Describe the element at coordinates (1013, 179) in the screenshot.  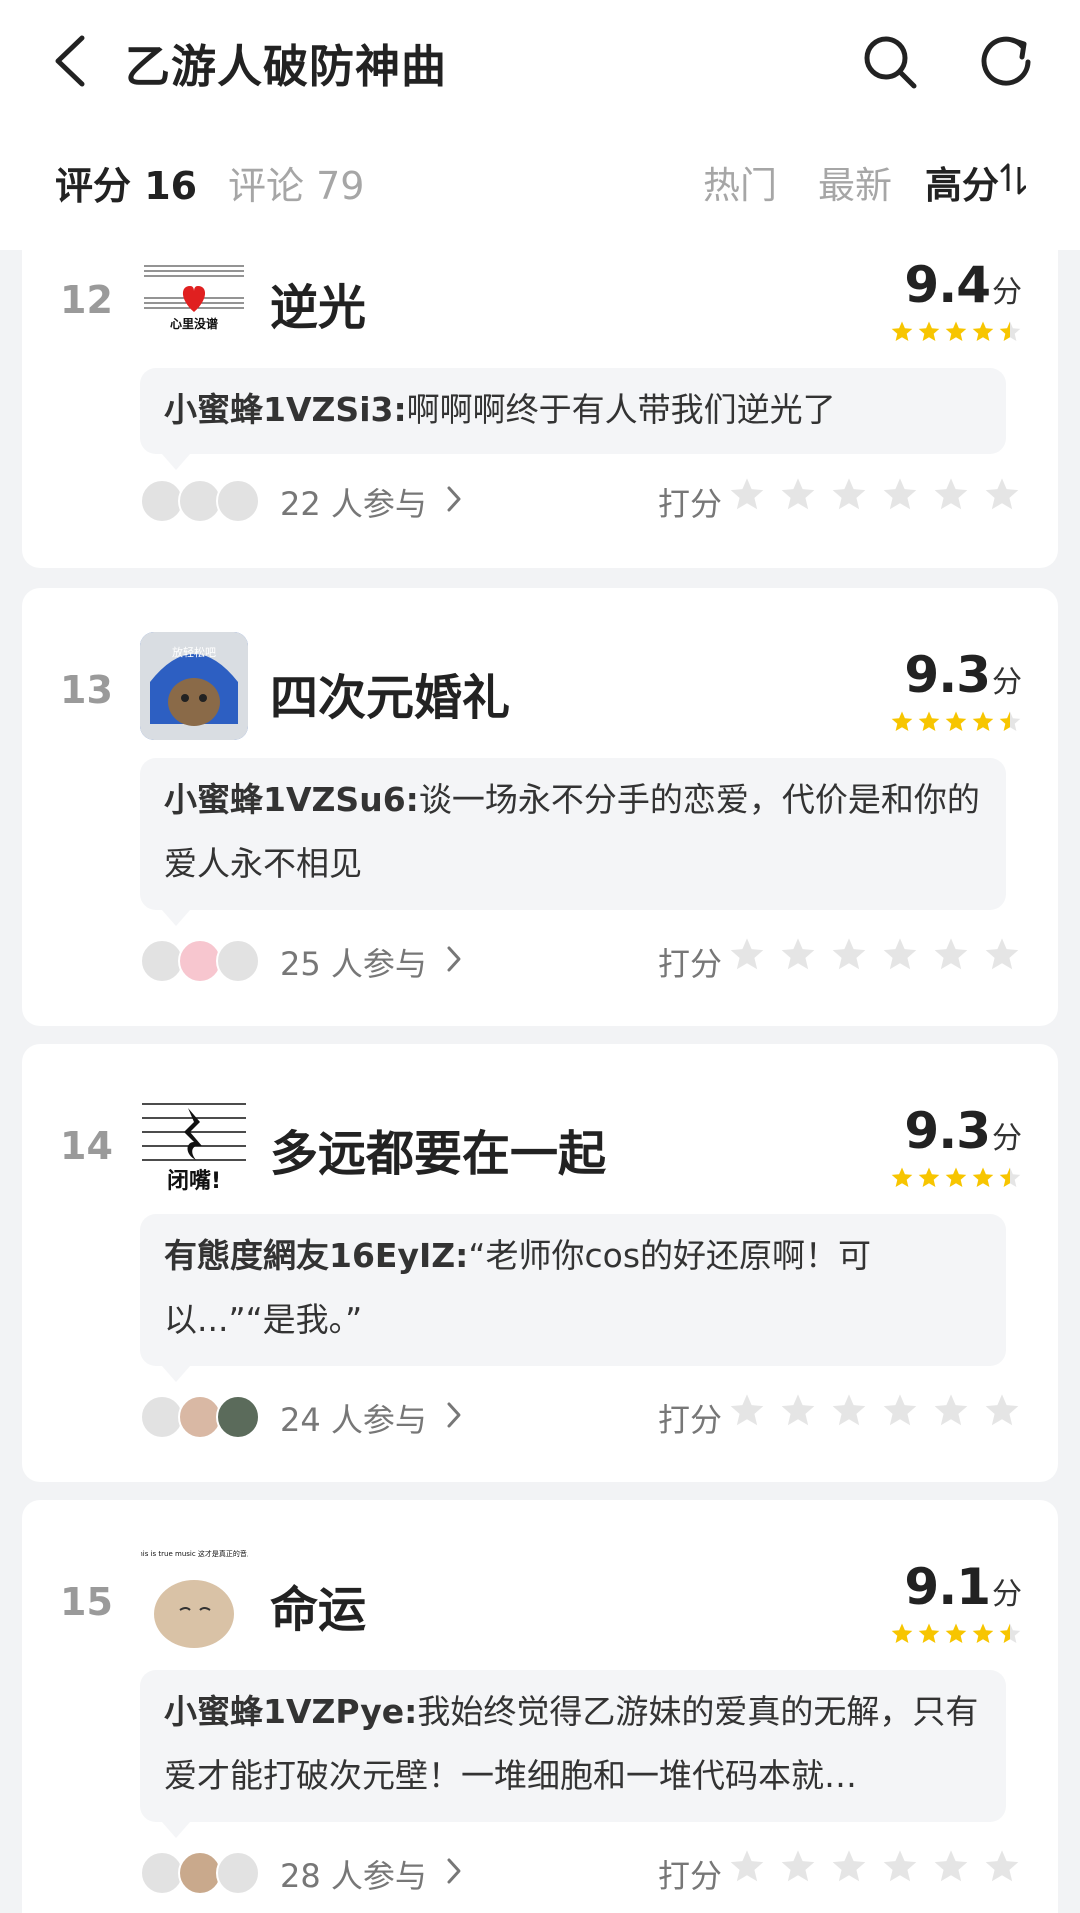
I see `sort-arrows-icon` at that location.